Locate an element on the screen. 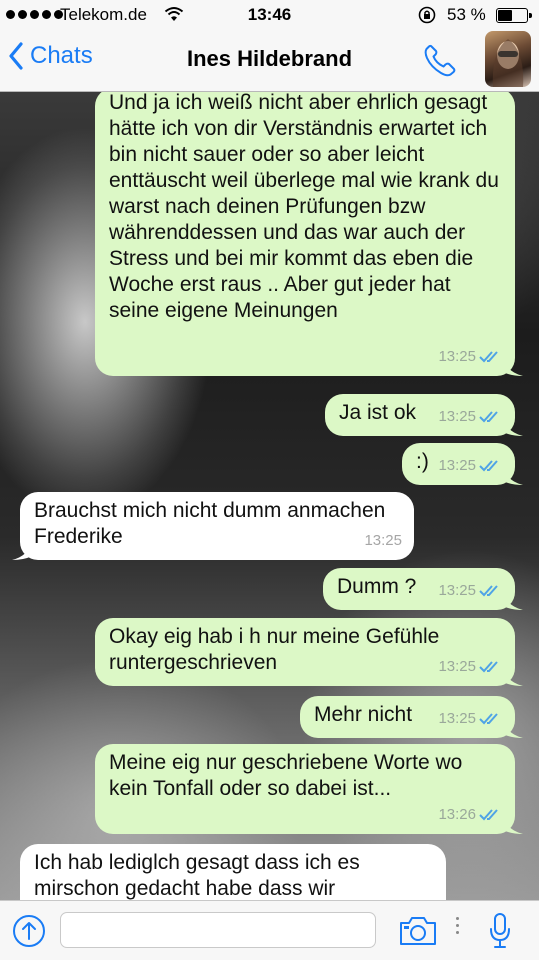  call-button is located at coordinates (440, 62).